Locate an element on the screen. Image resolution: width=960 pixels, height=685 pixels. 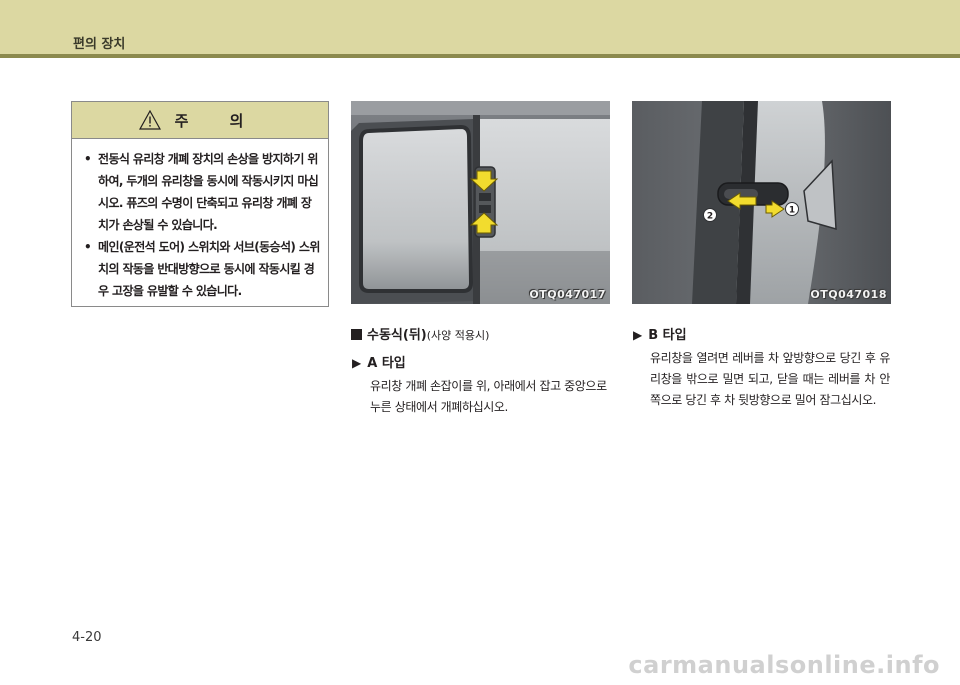
page-section-title: 편의 장치 is located at coordinates (99, 44).